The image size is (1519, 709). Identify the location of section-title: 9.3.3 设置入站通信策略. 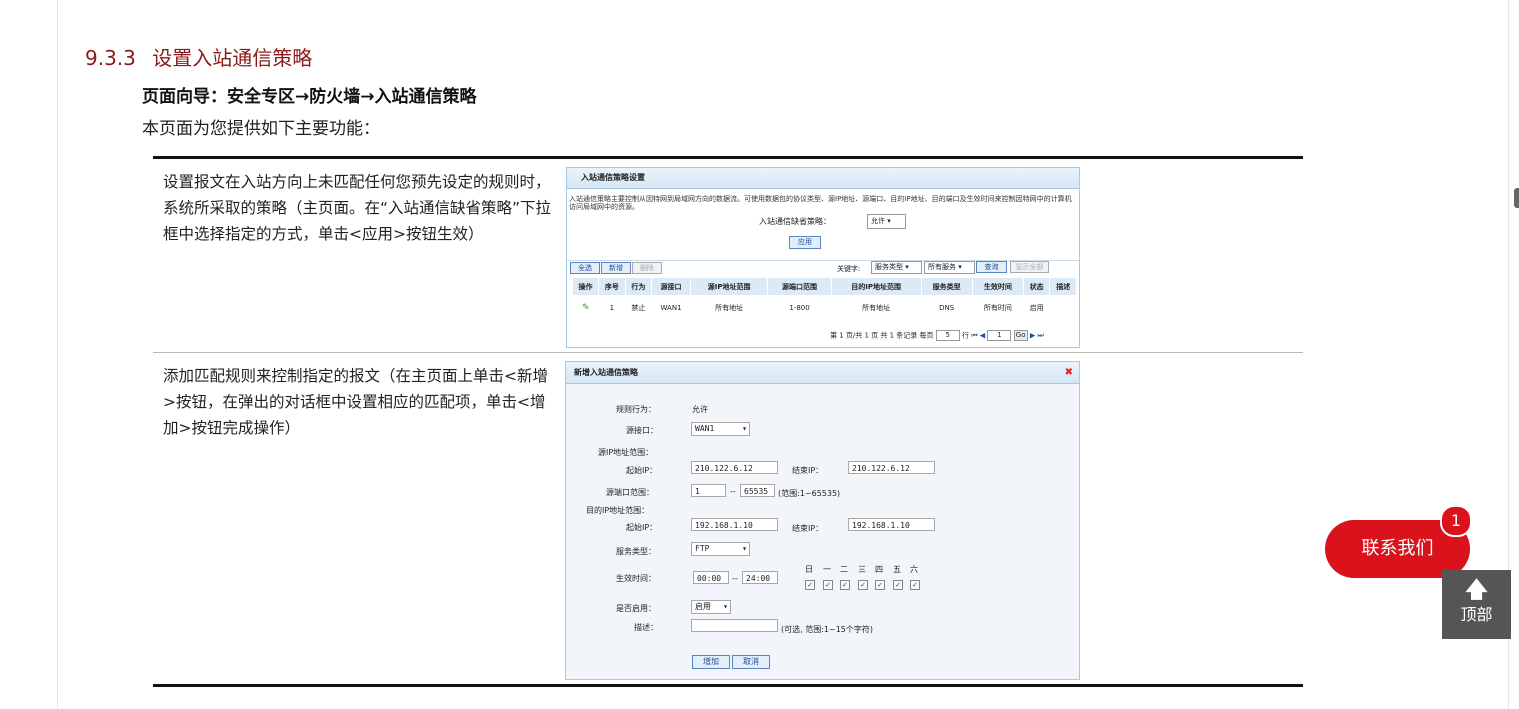
(198, 56).